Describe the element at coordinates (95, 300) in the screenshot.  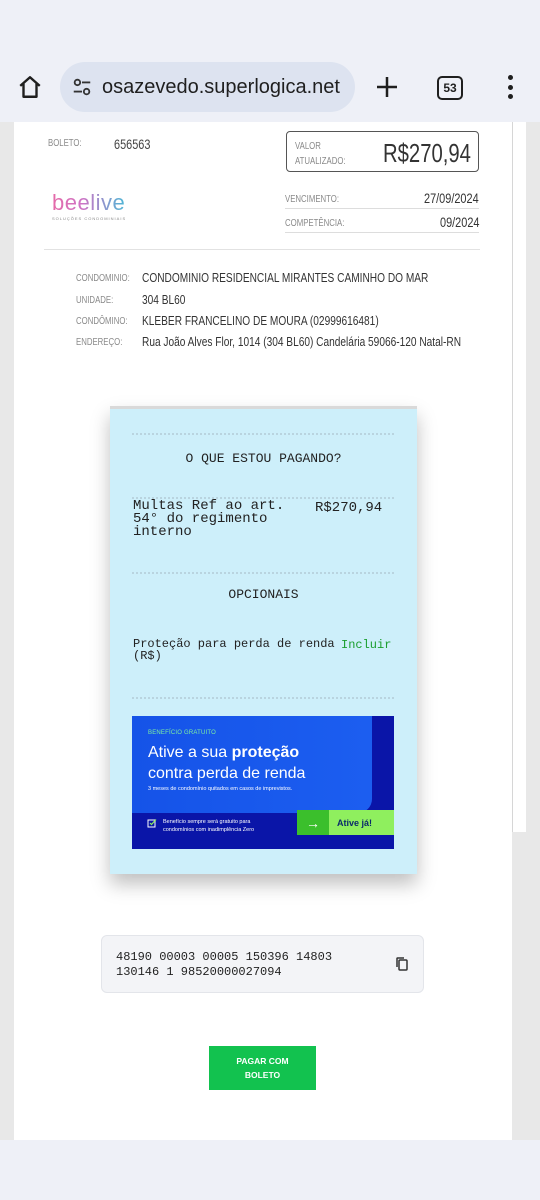
I see `detail-label: UNIDADE:` at that location.